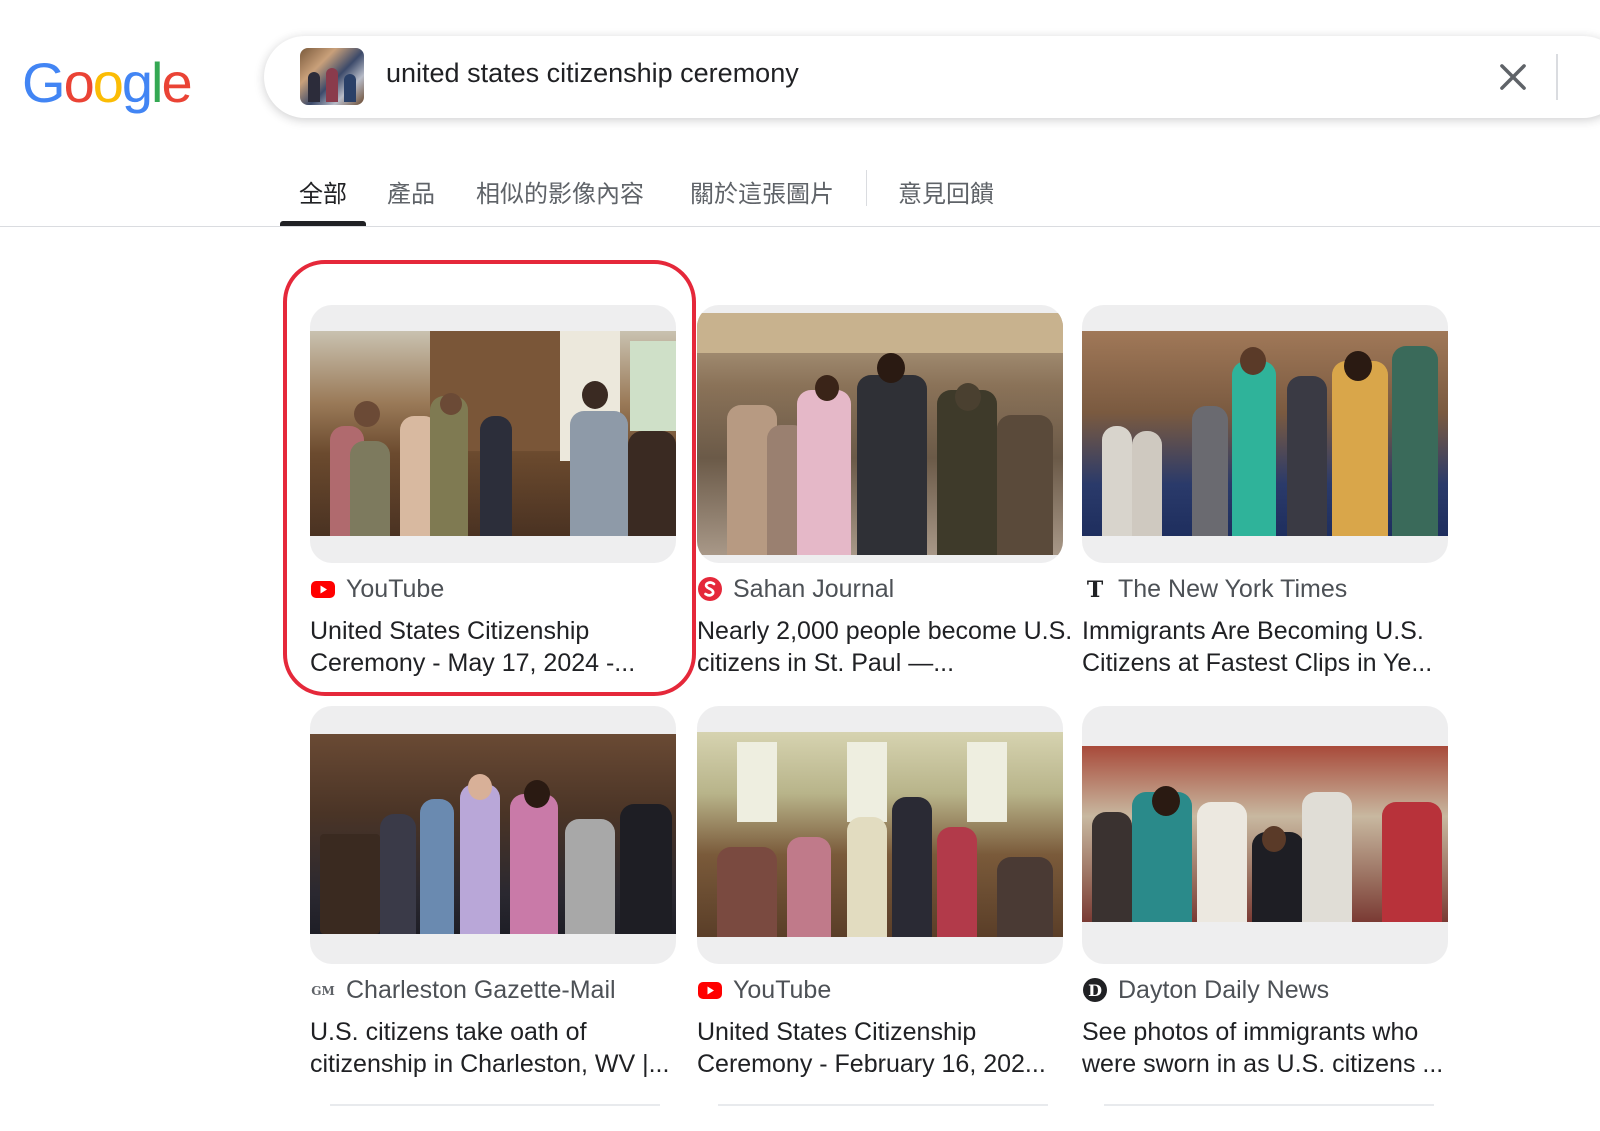 This screenshot has width=1600, height=1131. Describe the element at coordinates (814, 588) in the screenshot. I see `source-name: Sahan Journal` at that location.